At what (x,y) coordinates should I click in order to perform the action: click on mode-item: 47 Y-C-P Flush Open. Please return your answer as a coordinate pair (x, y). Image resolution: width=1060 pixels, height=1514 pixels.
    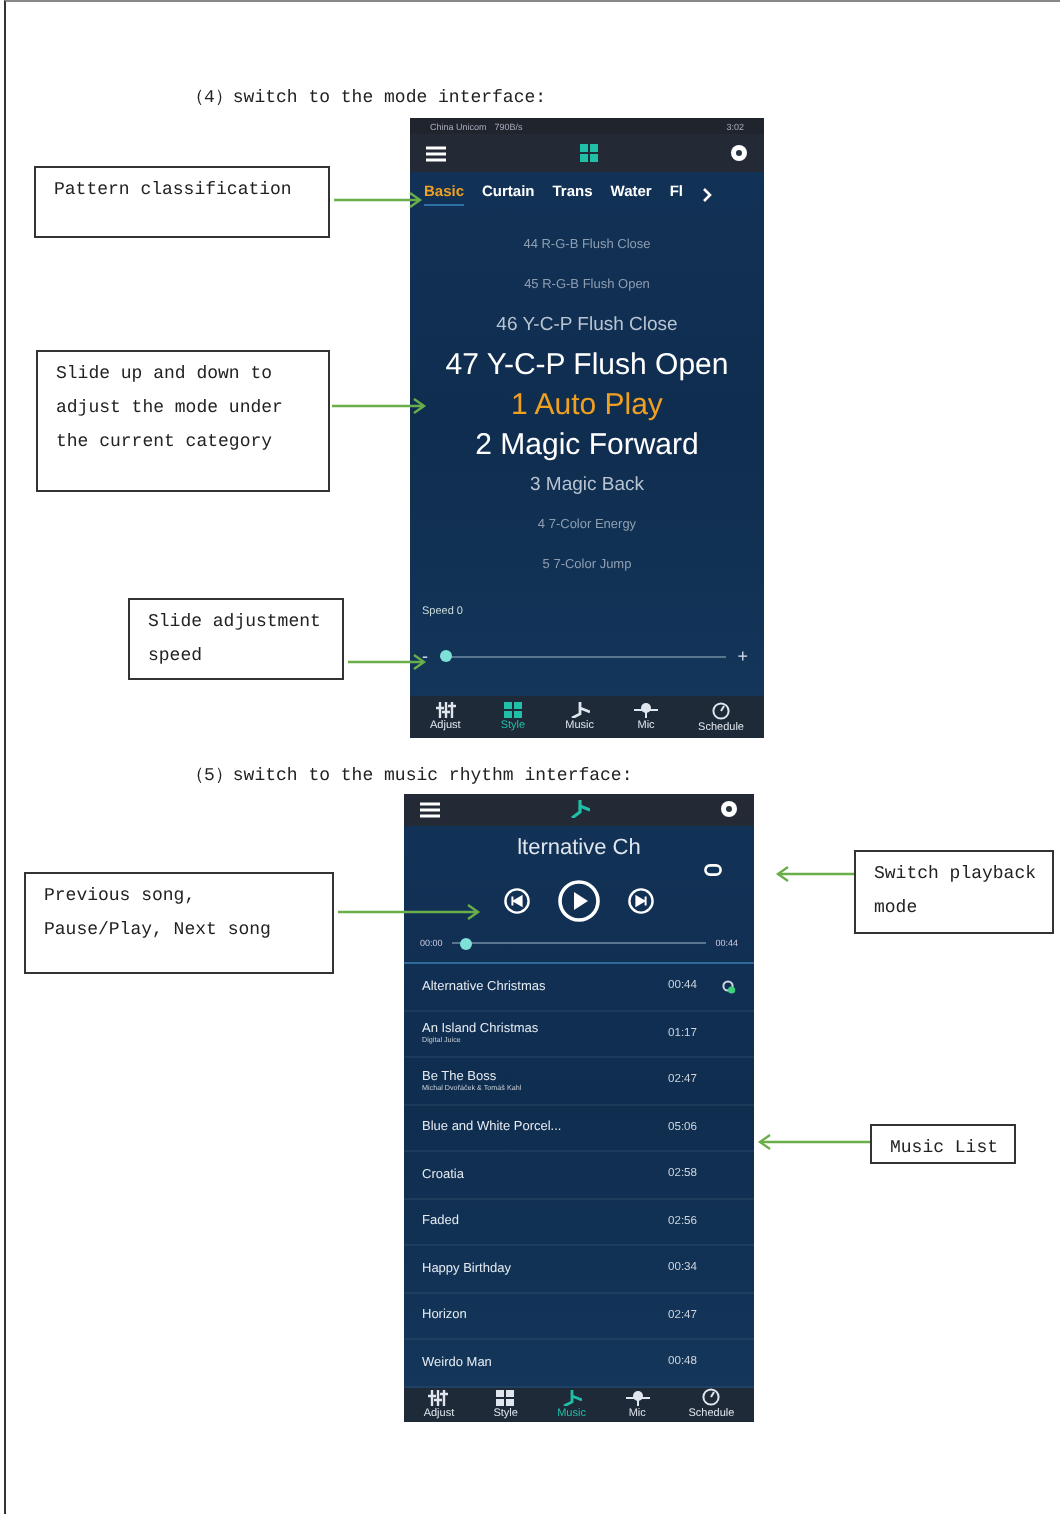
    Looking at the image, I should click on (587, 366).